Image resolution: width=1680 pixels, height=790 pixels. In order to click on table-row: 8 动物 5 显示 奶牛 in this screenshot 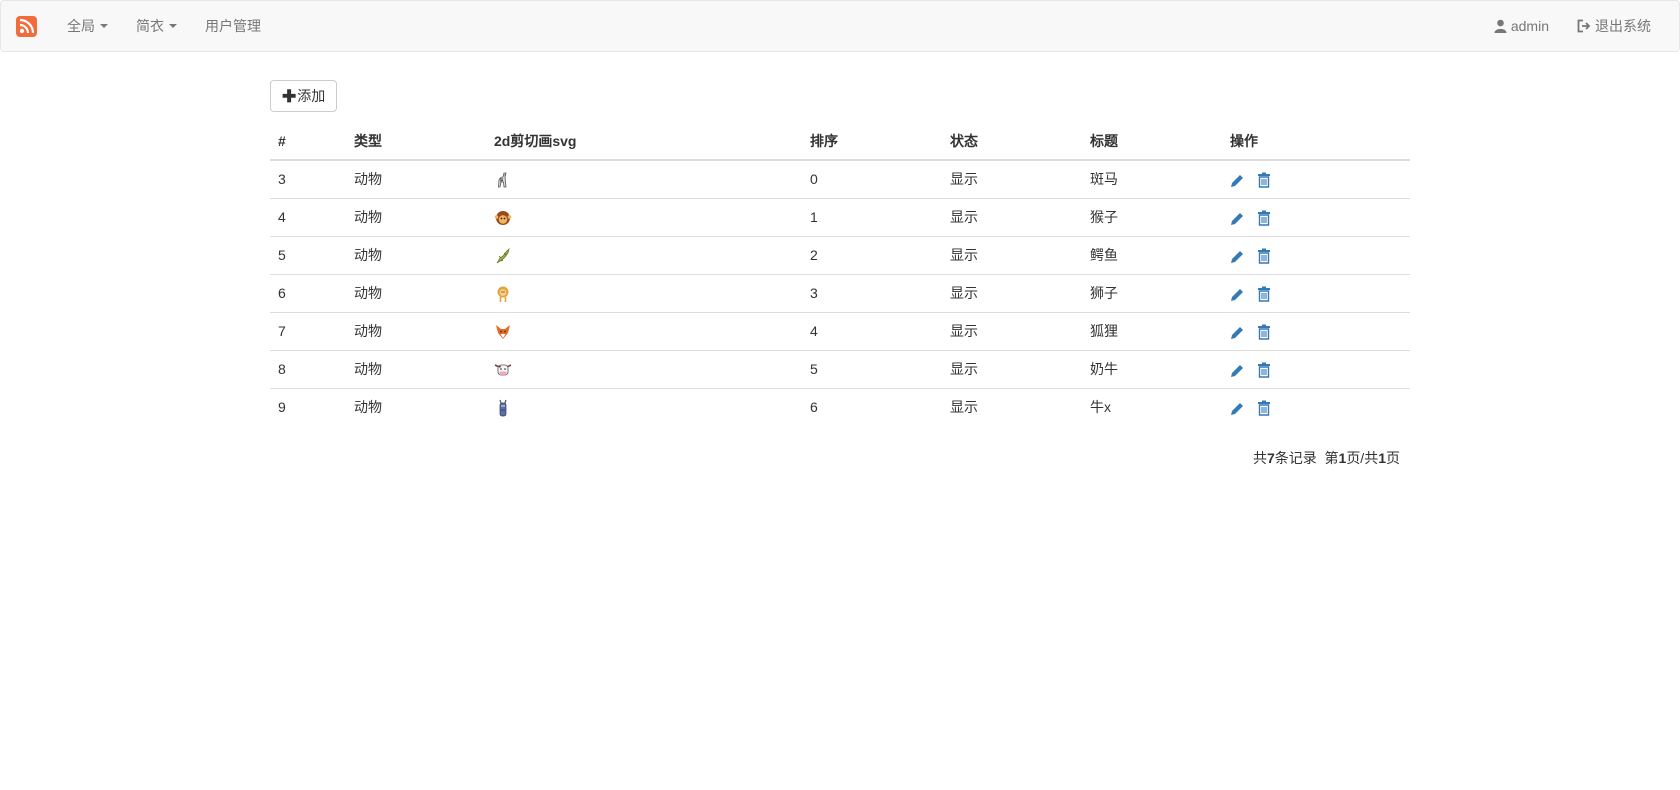, I will do `click(840, 369)`.